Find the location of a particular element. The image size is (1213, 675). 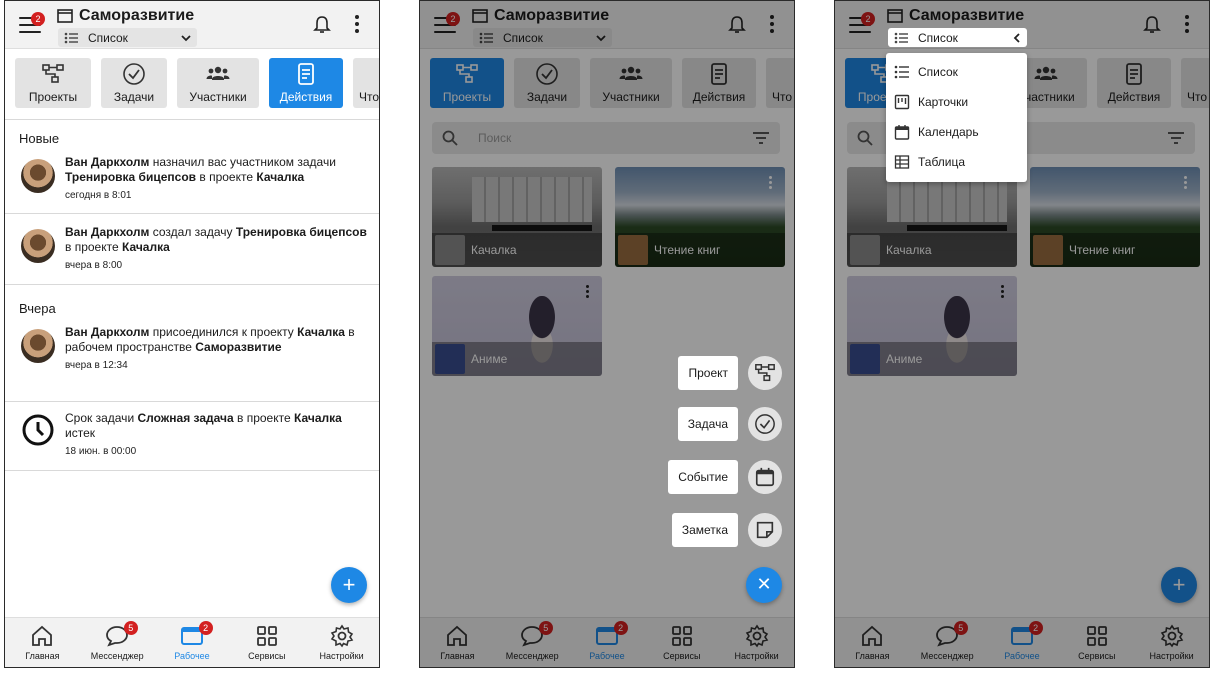

nav-label: Настройки is located at coordinates (341, 656).